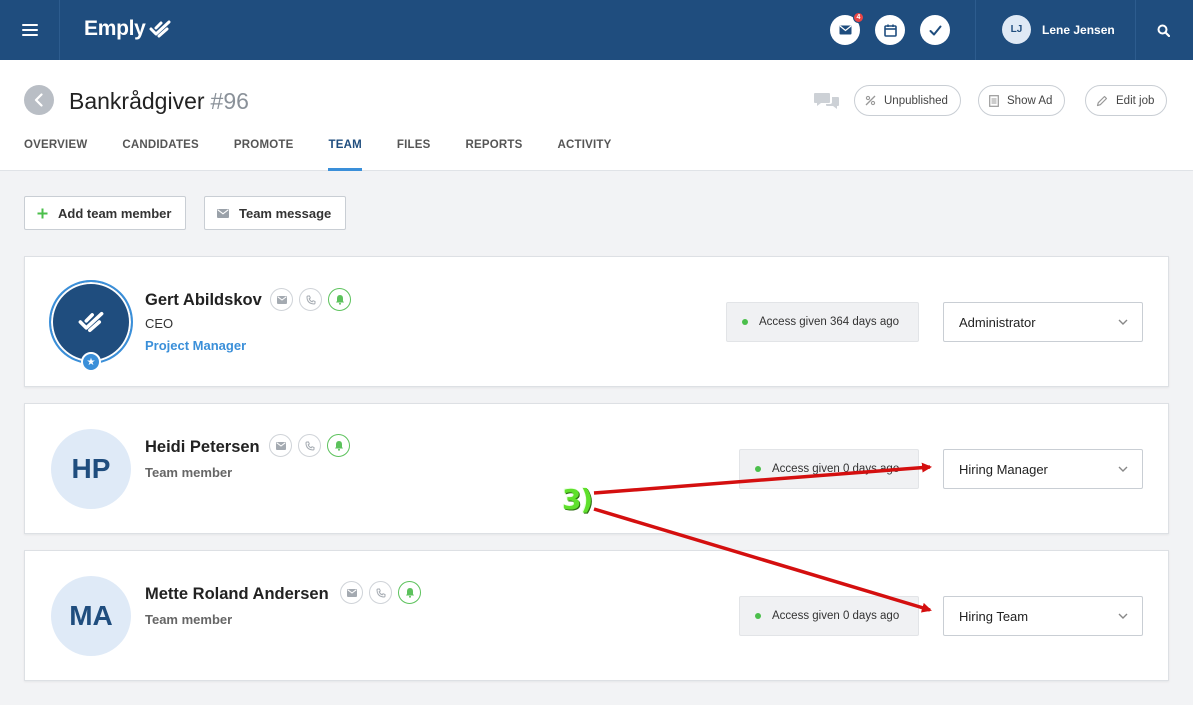 This screenshot has height=705, width=1193. Describe the element at coordinates (584, 154) in the screenshot. I see `tab-activity: ACTIVITY` at that location.